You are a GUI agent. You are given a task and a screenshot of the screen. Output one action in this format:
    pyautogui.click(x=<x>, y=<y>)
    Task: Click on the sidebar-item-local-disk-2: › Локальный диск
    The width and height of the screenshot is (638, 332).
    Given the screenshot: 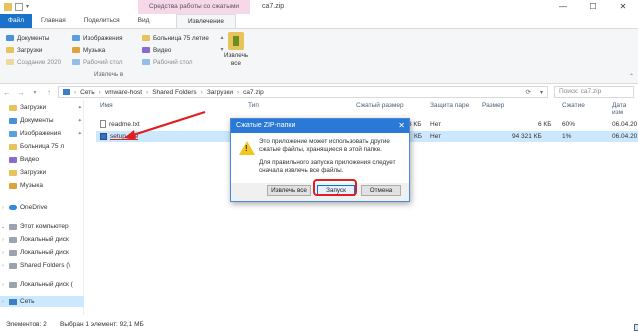 What is the action you would take?
    pyautogui.click(x=42, y=252)
    